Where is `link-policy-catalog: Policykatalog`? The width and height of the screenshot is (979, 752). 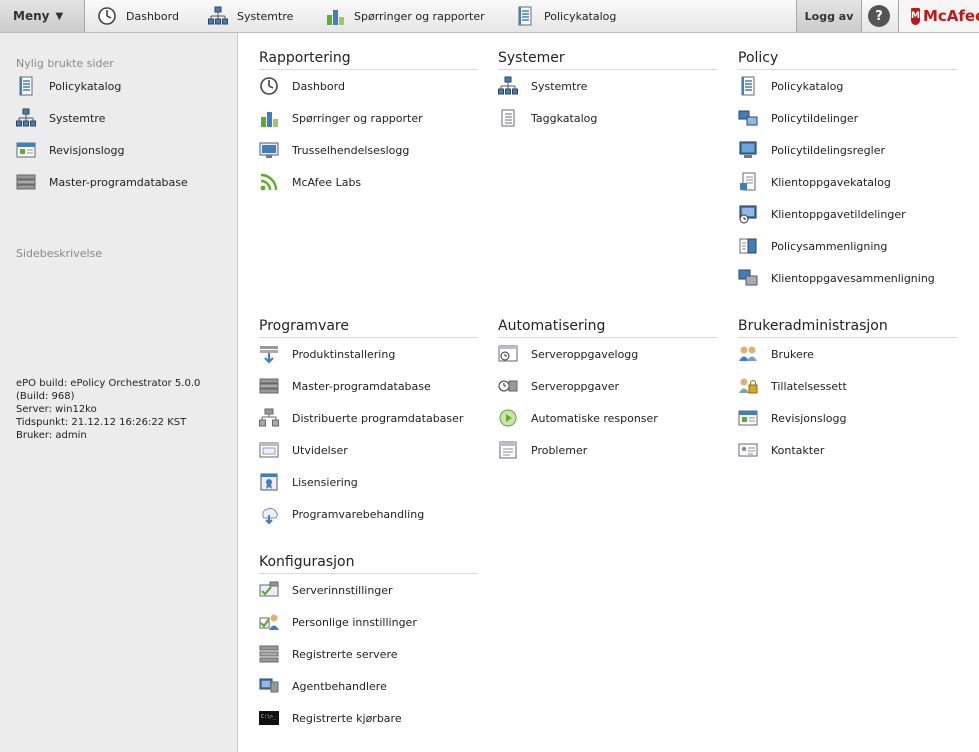 link-policy-catalog: Policykatalog is located at coordinates (847, 86).